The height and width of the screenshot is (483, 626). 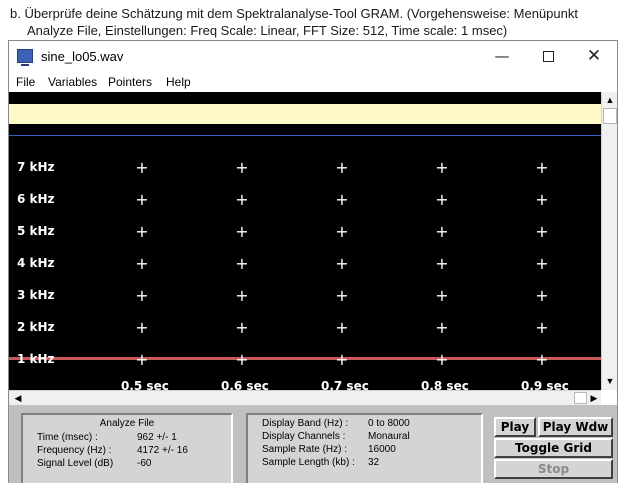 I want to click on band-strip, so click(x=305, y=114).